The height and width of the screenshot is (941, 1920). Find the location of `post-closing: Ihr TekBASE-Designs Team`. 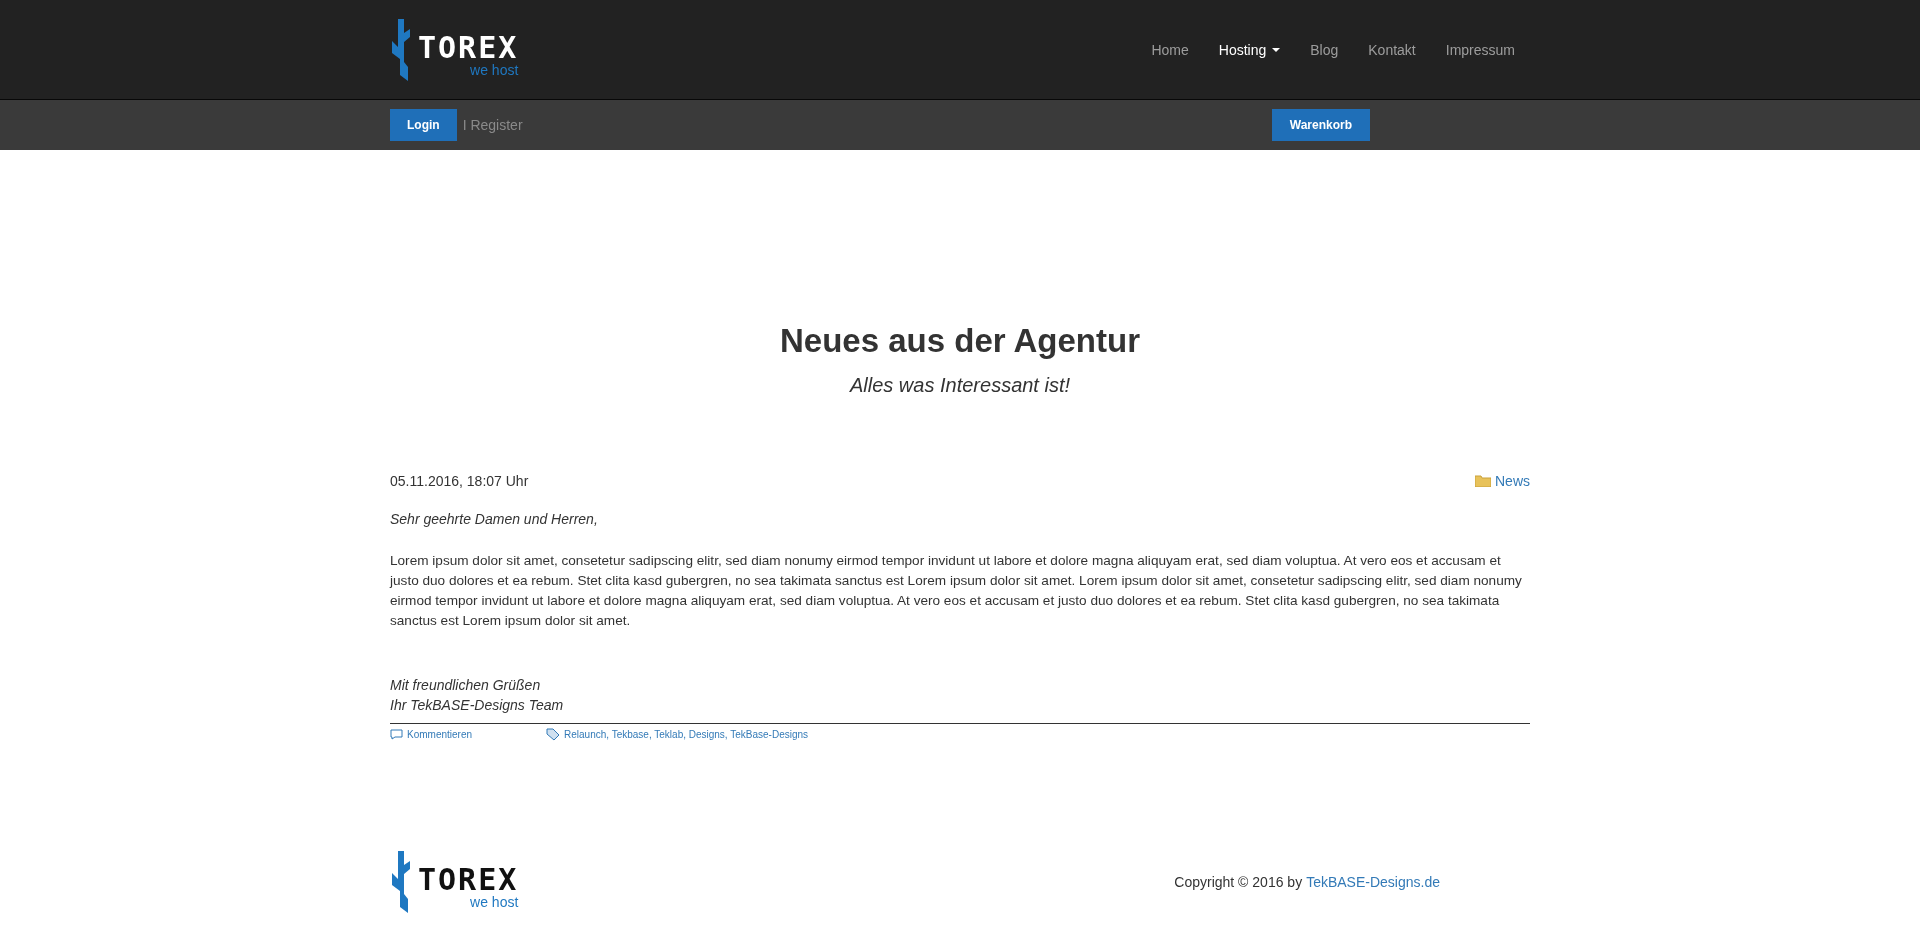

post-closing: Ihr TekBASE-Designs Team is located at coordinates (477, 705).